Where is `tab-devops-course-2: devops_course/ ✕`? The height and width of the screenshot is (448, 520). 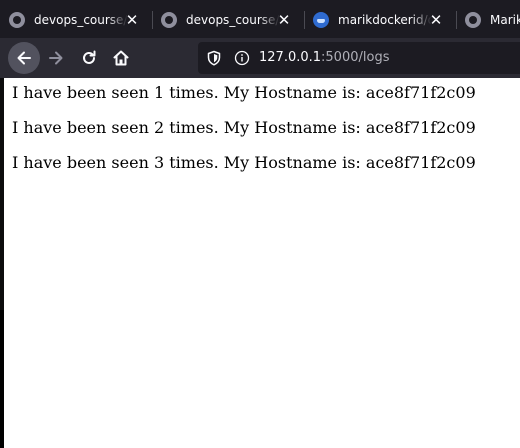 tab-devops-course-2: devops_course/ ✕ is located at coordinates (225, 20).